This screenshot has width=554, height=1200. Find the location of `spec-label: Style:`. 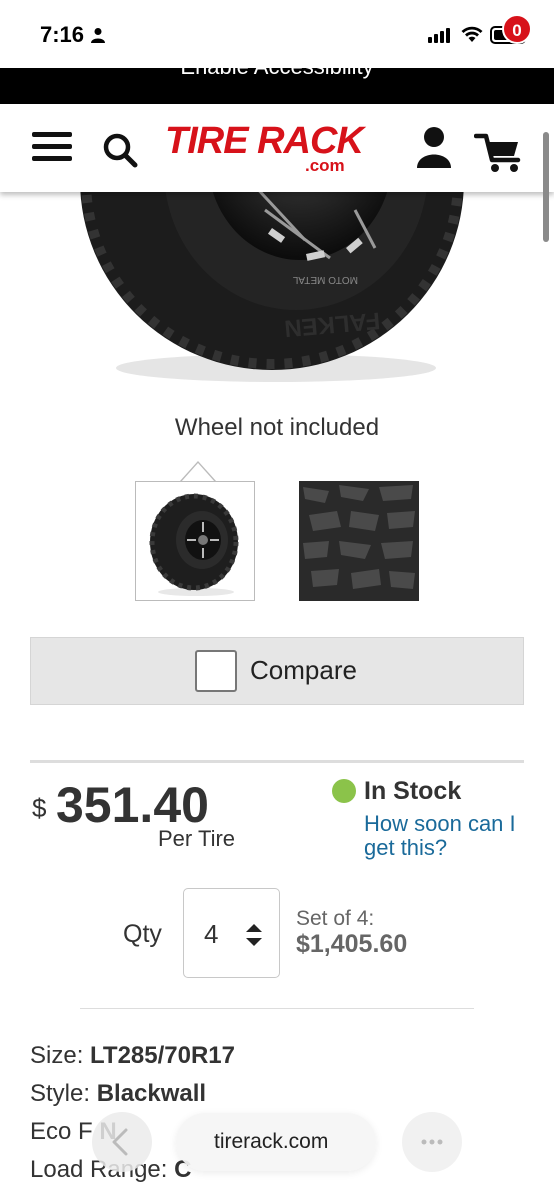

spec-label: Style: is located at coordinates (60, 1093).